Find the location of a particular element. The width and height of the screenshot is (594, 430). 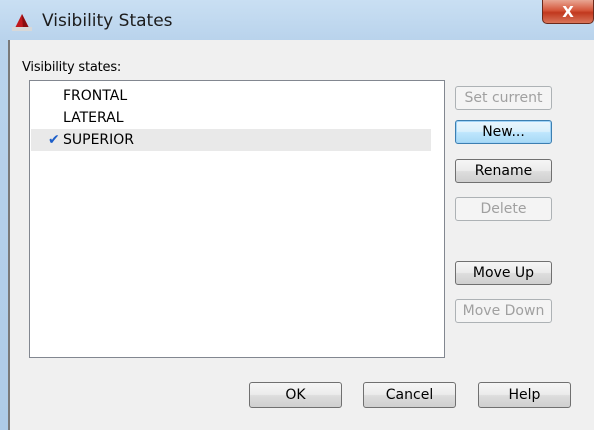

window-title: Visibility States is located at coordinates (107, 21).